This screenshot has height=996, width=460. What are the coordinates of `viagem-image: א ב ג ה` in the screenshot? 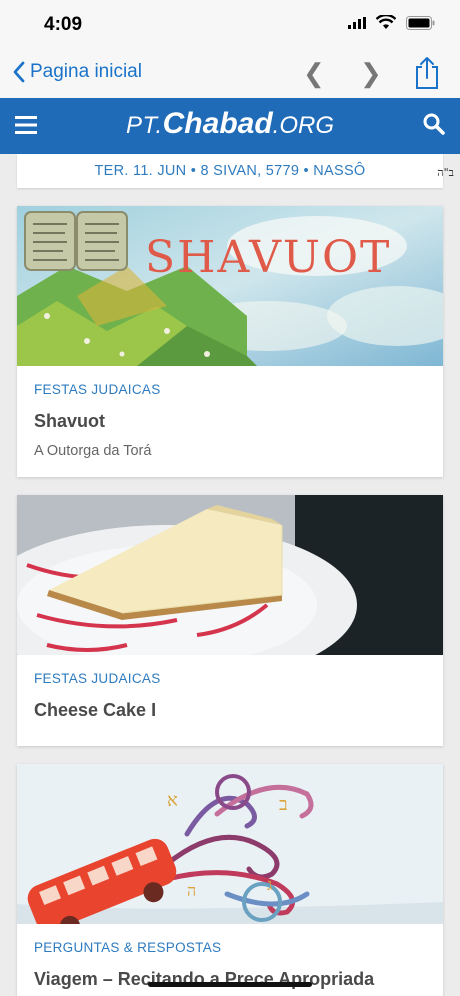 It's located at (230, 844).